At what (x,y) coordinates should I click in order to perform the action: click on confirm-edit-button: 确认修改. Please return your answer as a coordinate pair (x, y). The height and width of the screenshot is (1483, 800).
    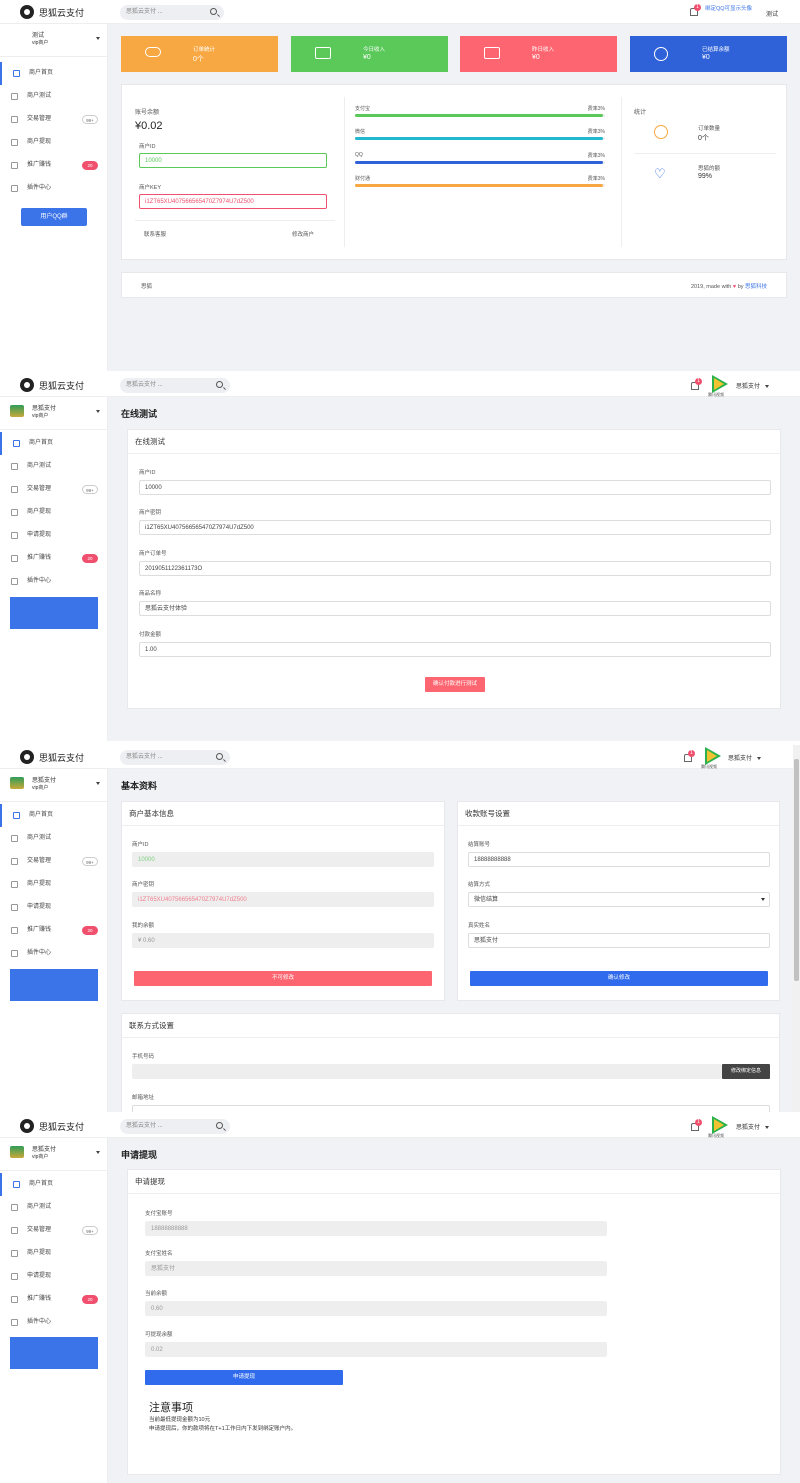
    Looking at the image, I should click on (619, 978).